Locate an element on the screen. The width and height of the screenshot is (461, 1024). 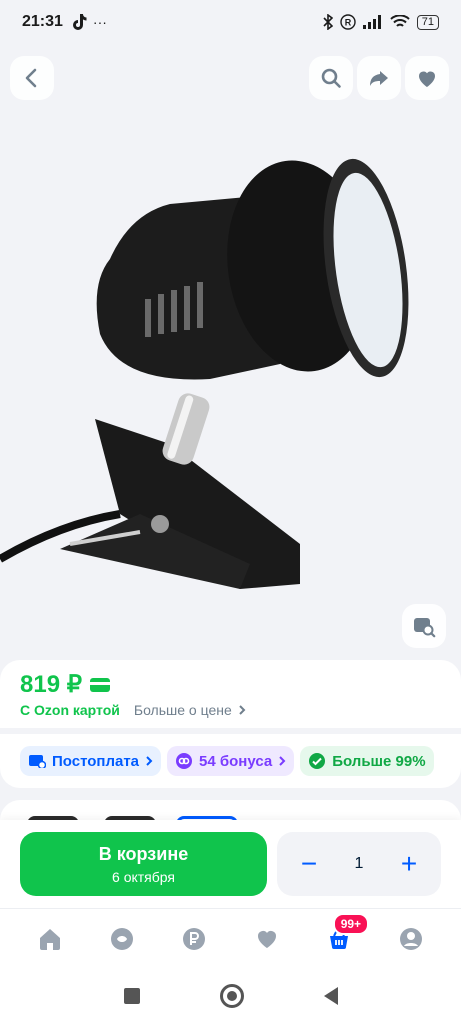
status-system-icons: R 71 is located at coordinates (381, 22).